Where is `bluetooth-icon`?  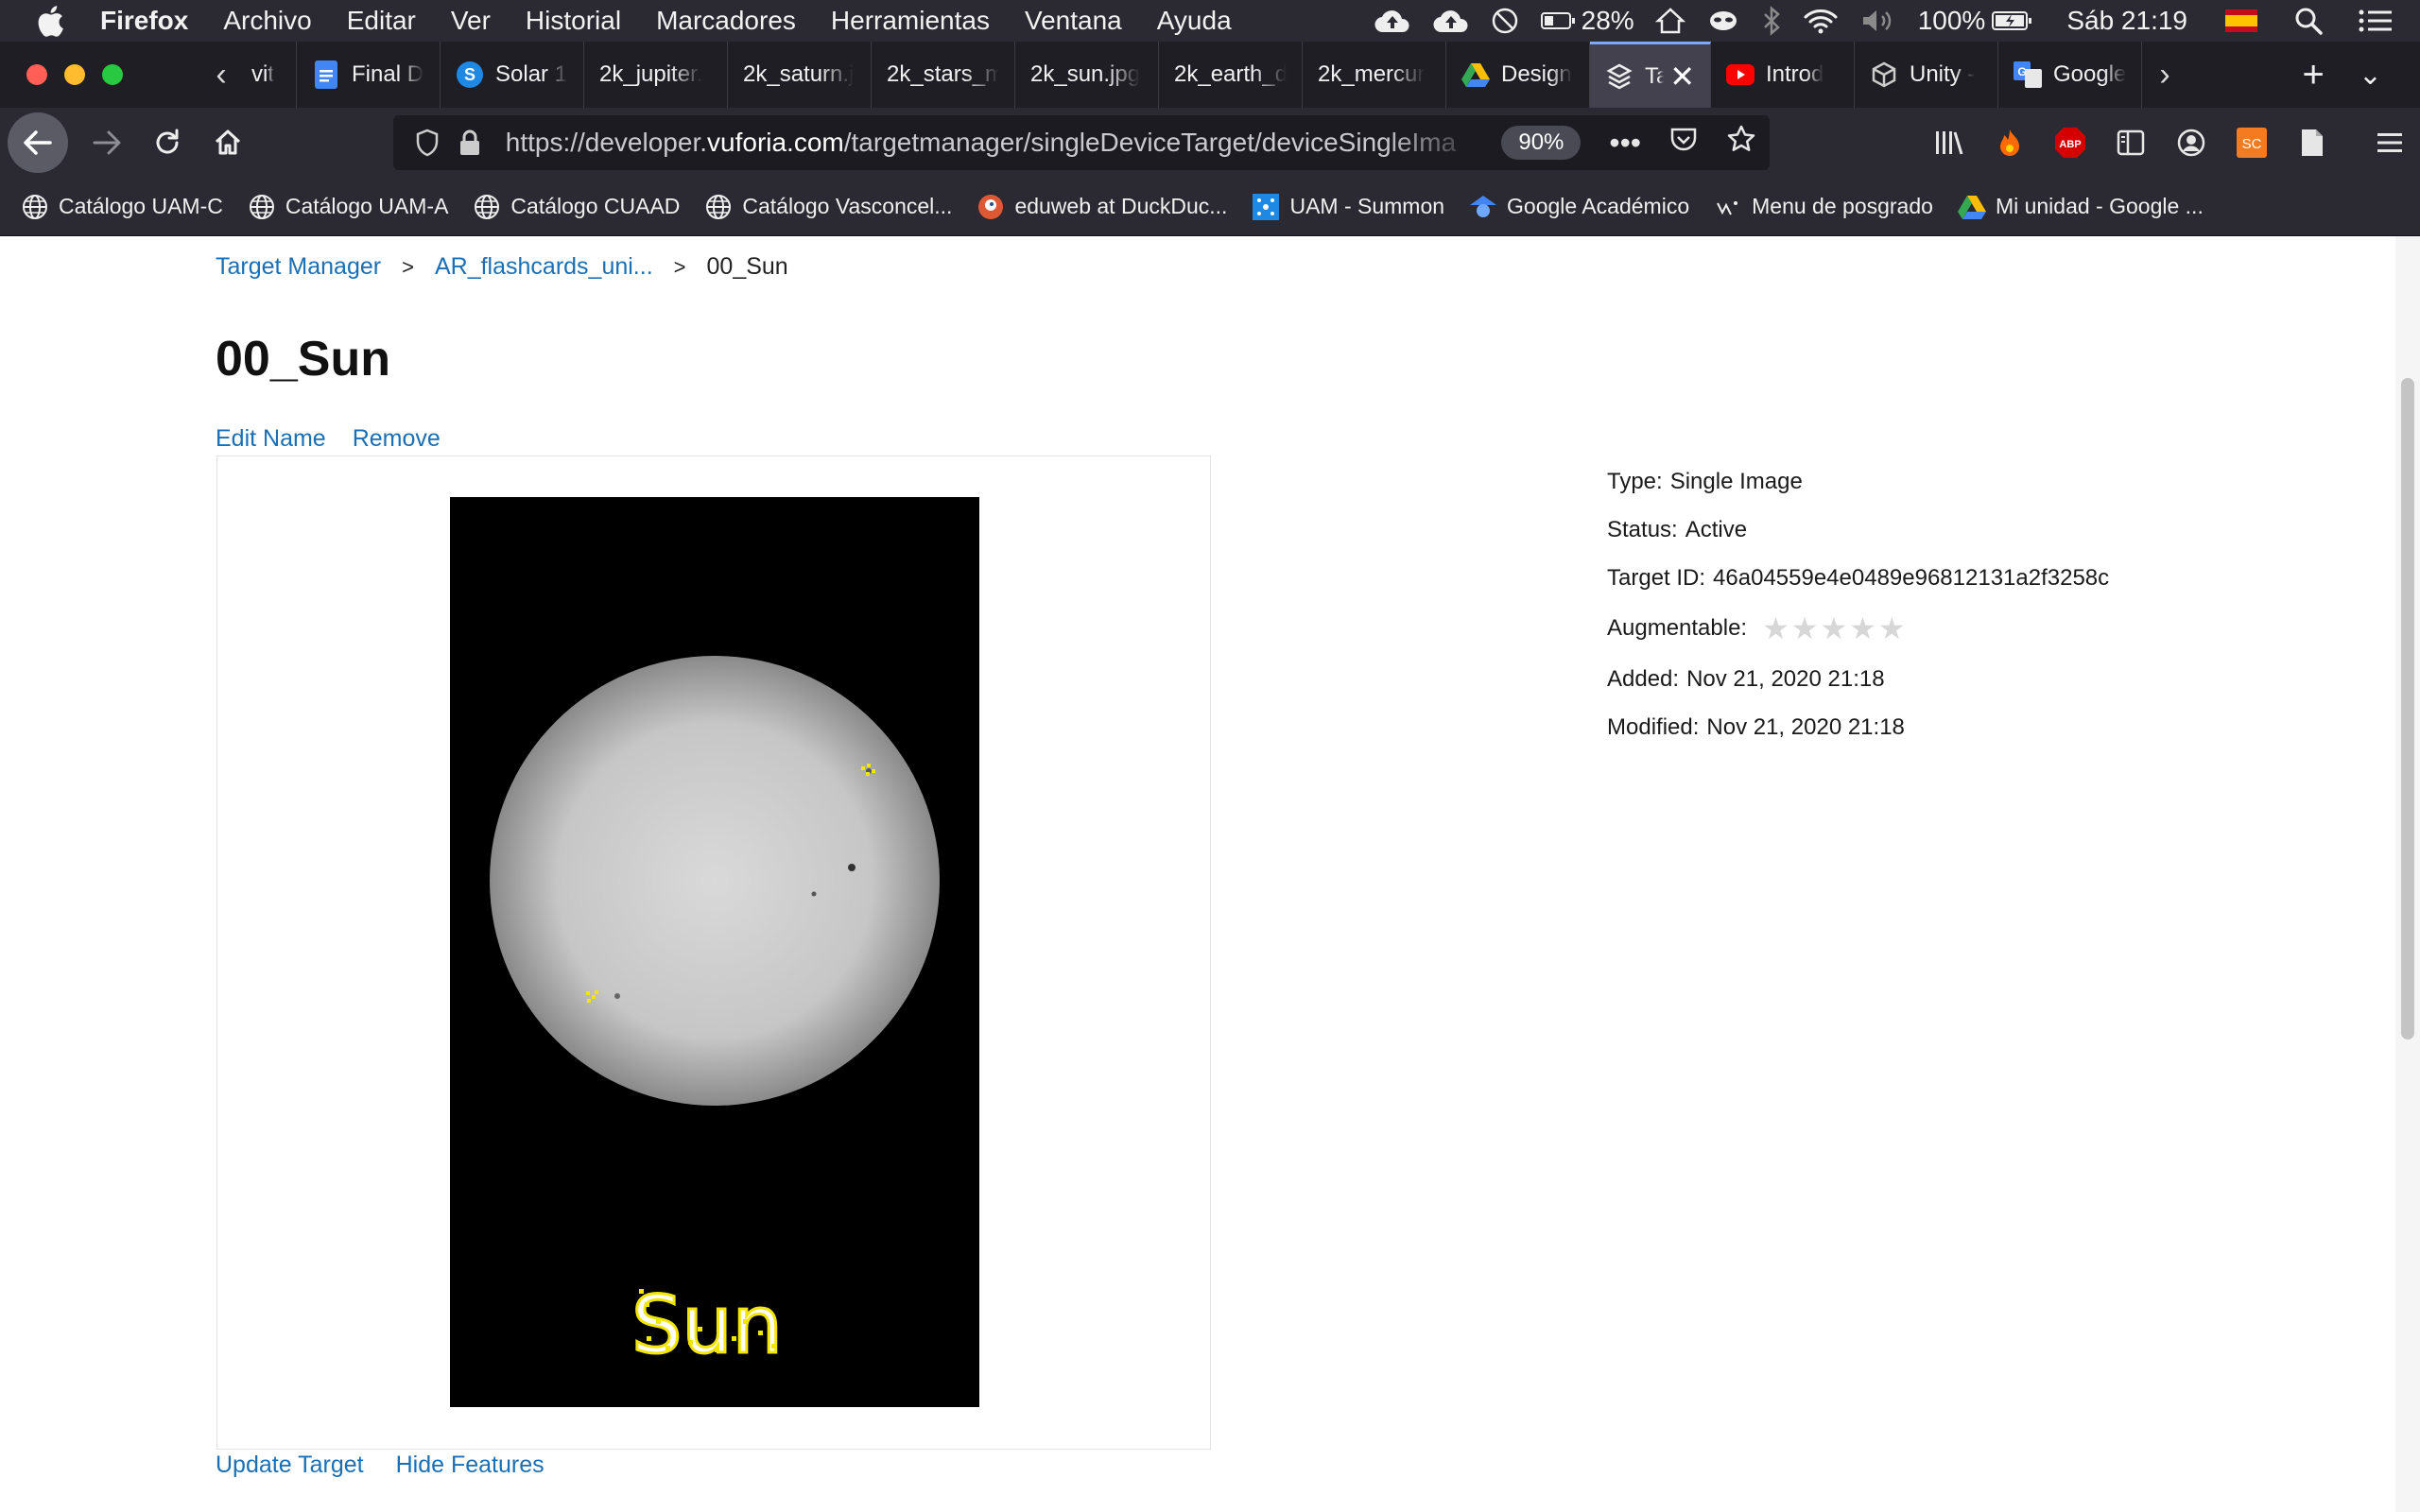
bluetooth-icon is located at coordinates (1772, 21).